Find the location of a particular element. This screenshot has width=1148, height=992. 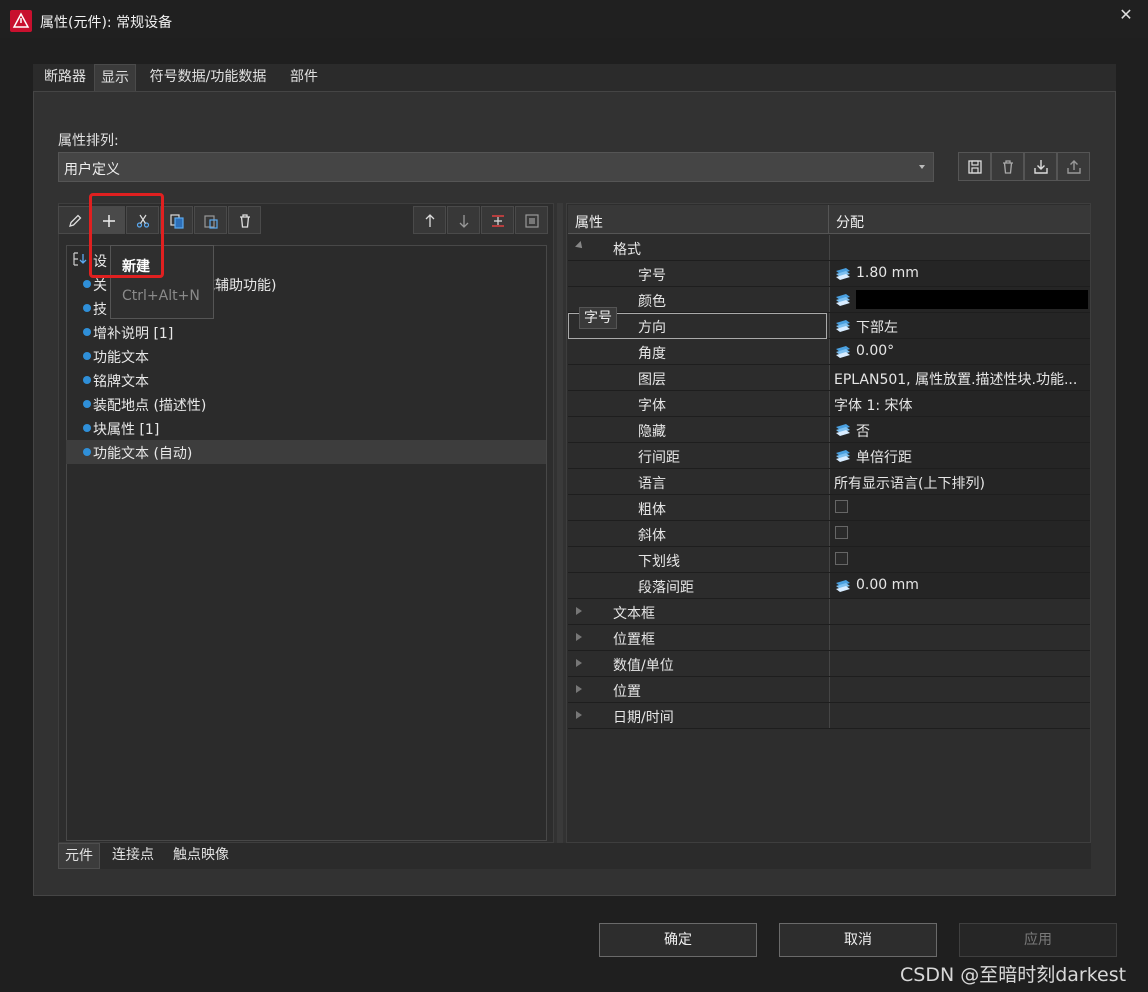

frame-icon is located at coordinates (532, 221).